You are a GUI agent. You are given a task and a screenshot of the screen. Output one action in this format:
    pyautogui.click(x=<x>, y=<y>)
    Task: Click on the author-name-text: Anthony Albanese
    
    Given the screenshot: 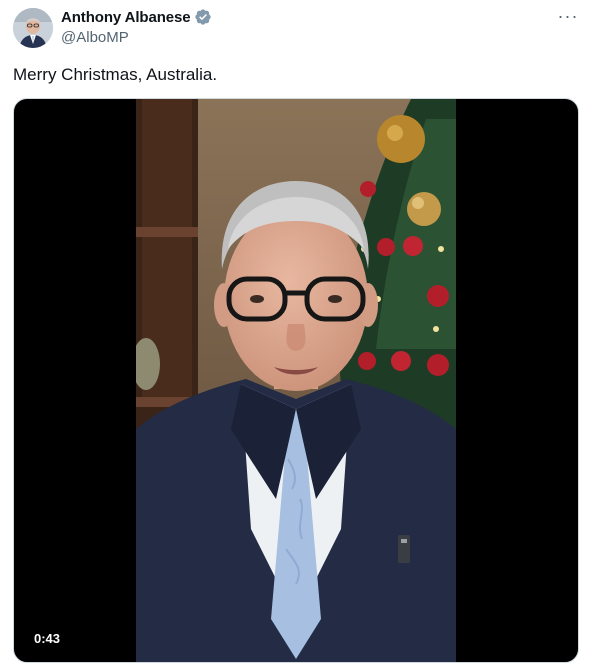 What is the action you would take?
    pyautogui.click(x=126, y=17)
    